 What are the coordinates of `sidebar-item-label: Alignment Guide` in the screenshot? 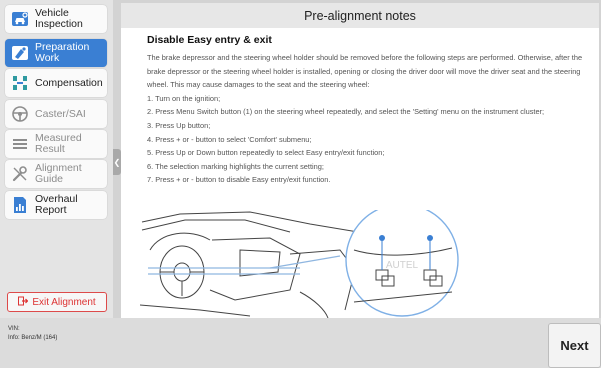 It's located at (58, 173).